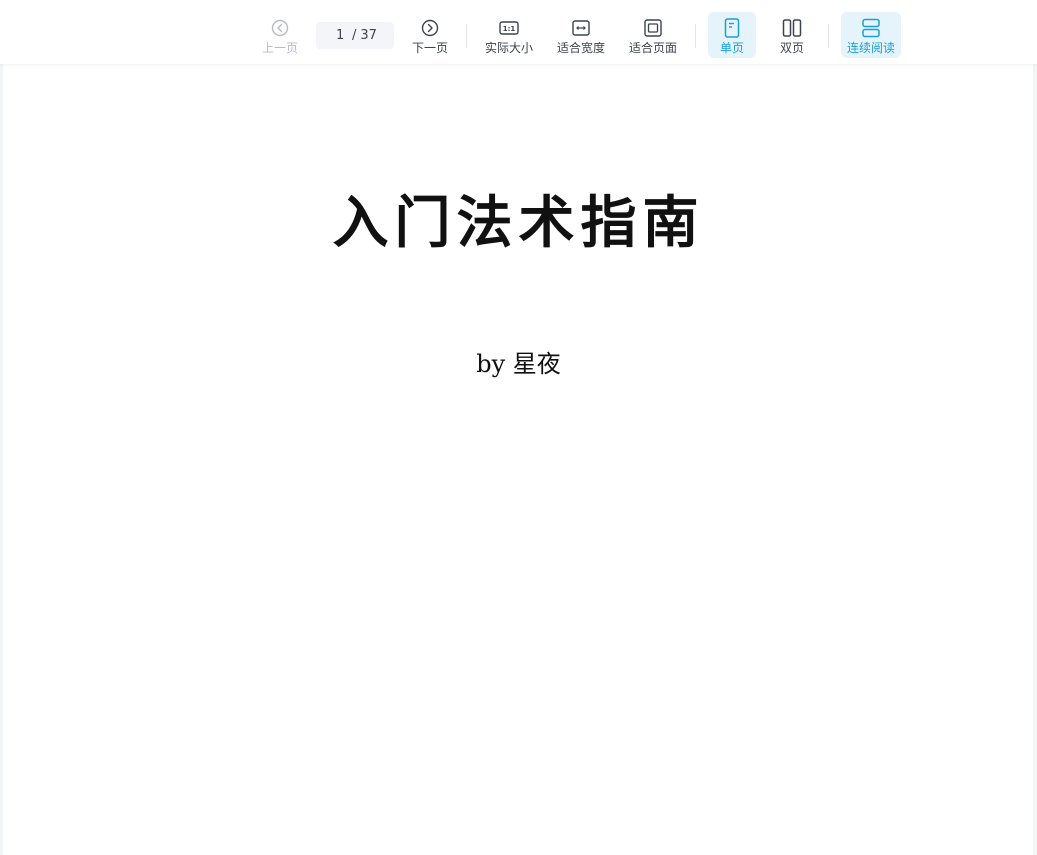 The height and width of the screenshot is (855, 1037). Describe the element at coordinates (340, 35) in the screenshot. I see `current-page-number: 1` at that location.